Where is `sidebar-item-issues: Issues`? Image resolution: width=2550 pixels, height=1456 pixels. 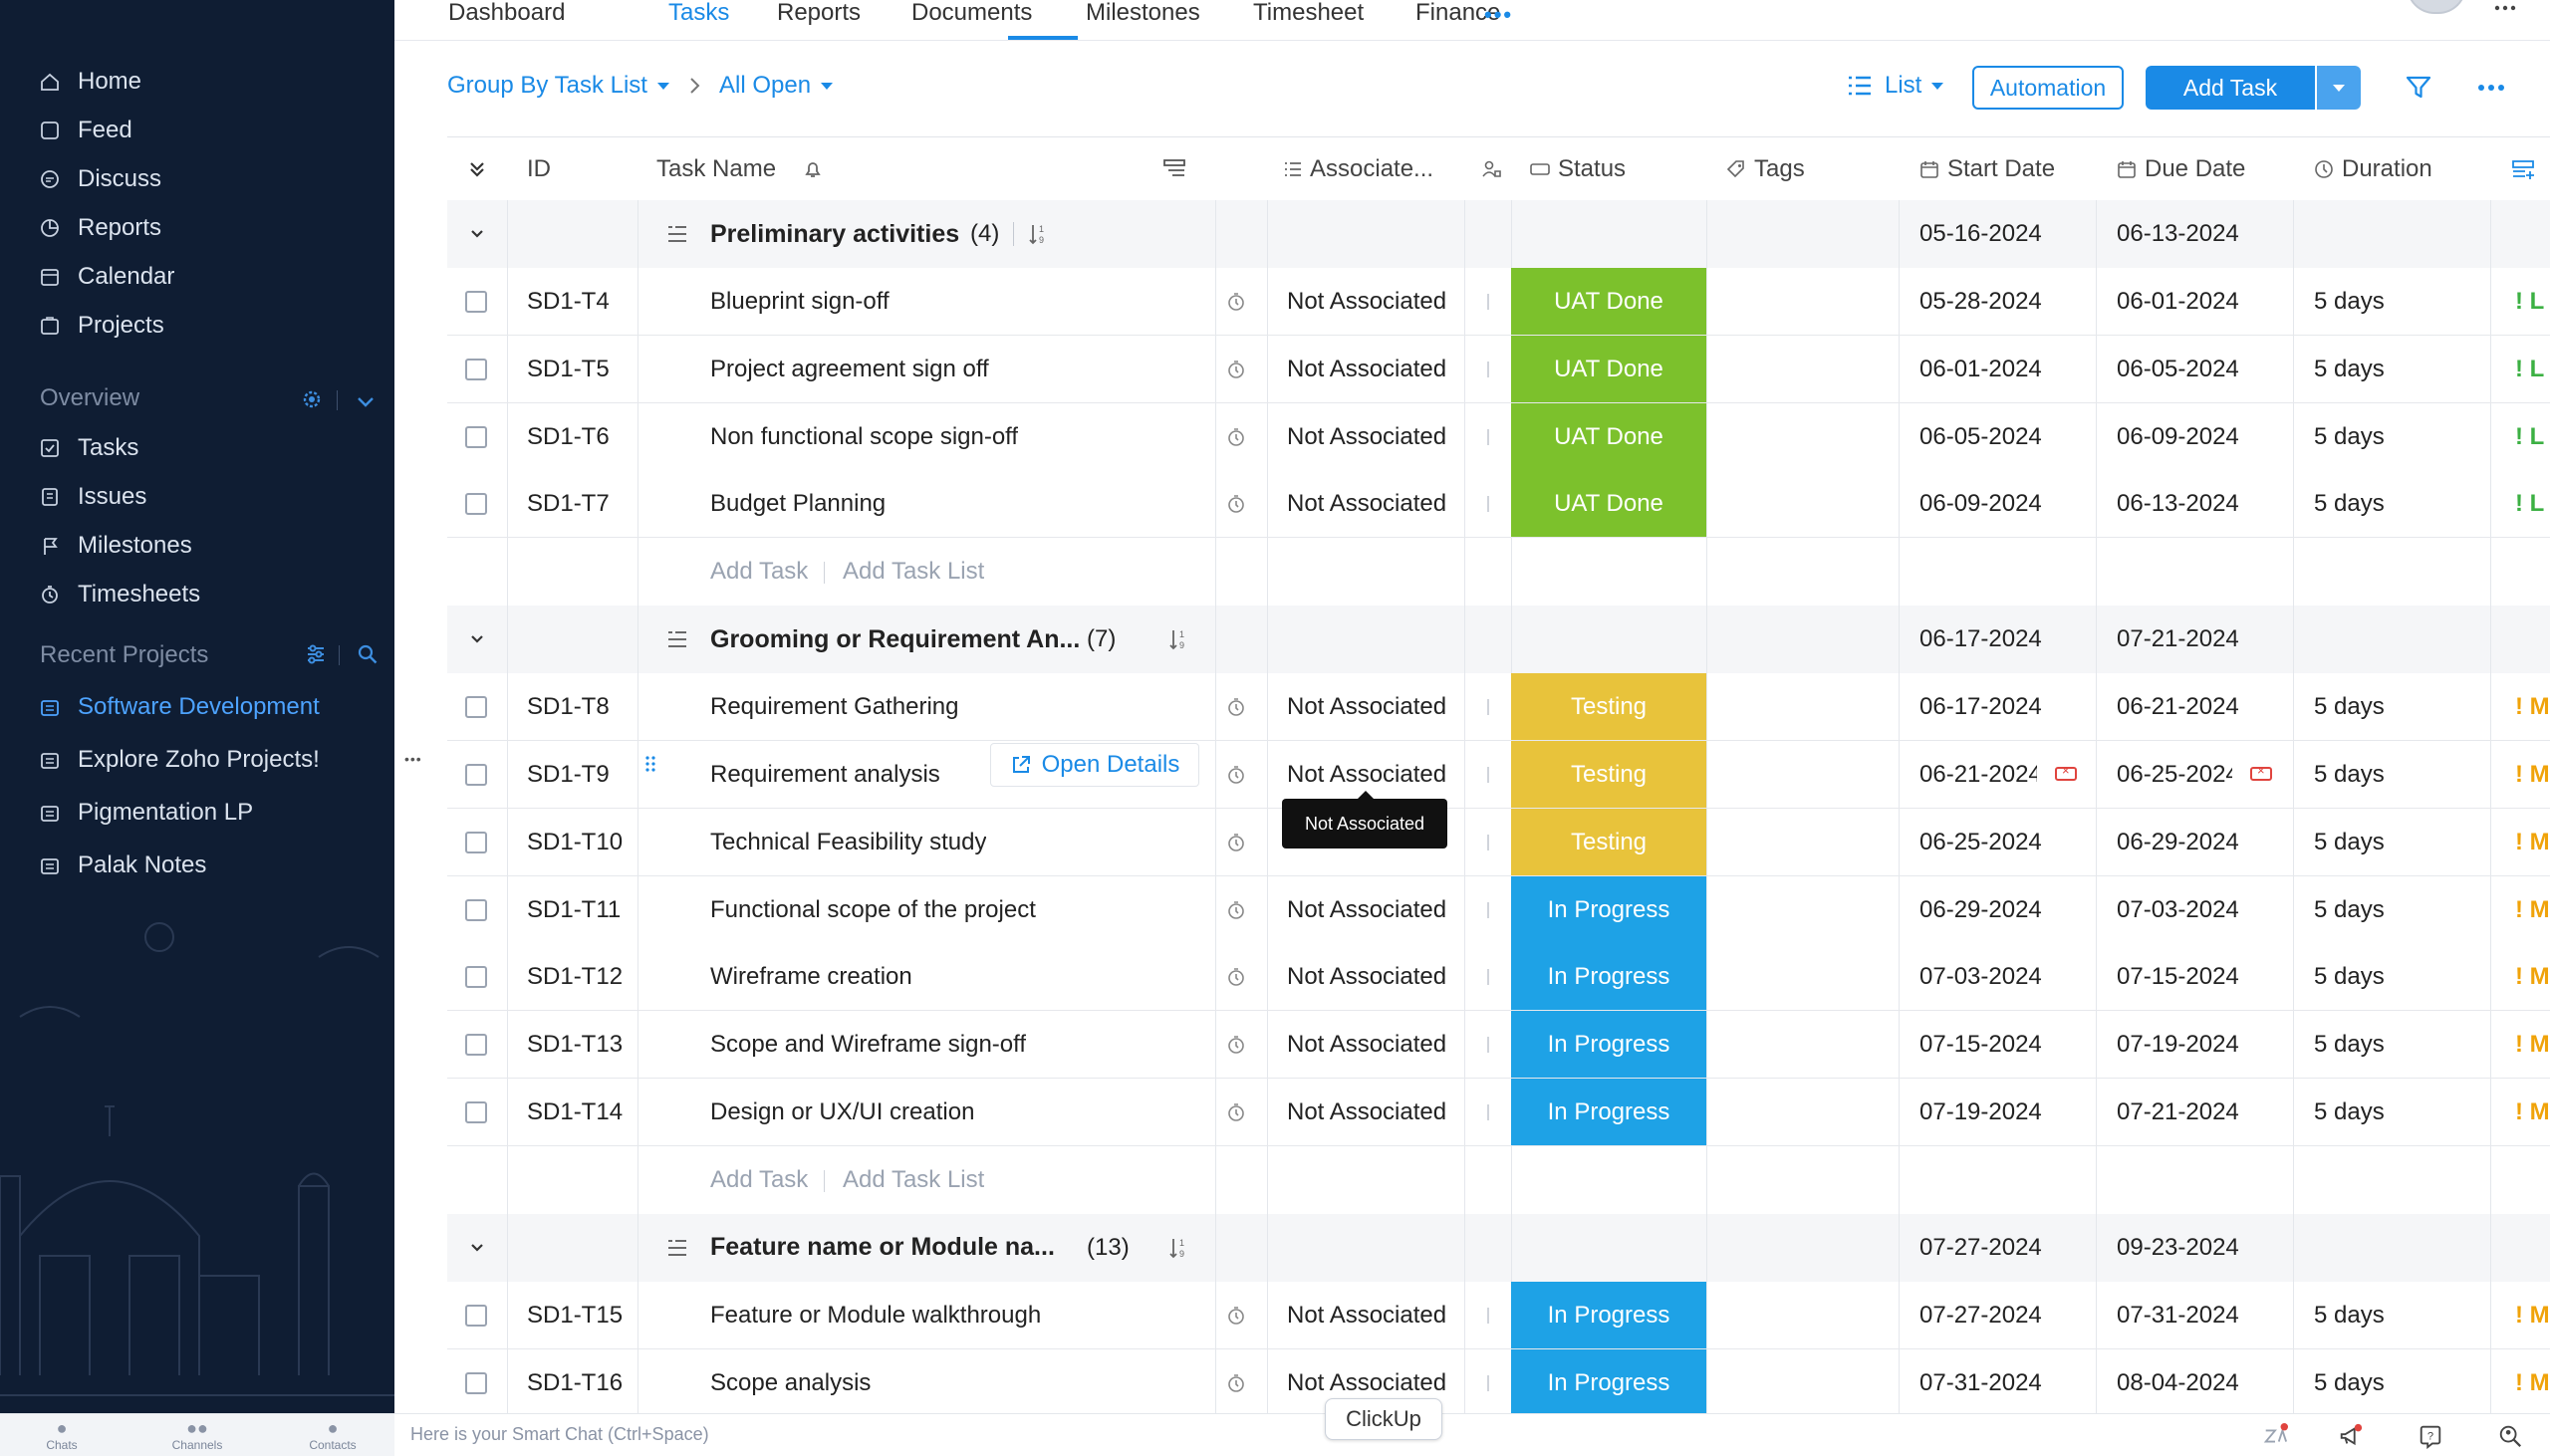 sidebar-item-issues: Issues is located at coordinates (92, 497).